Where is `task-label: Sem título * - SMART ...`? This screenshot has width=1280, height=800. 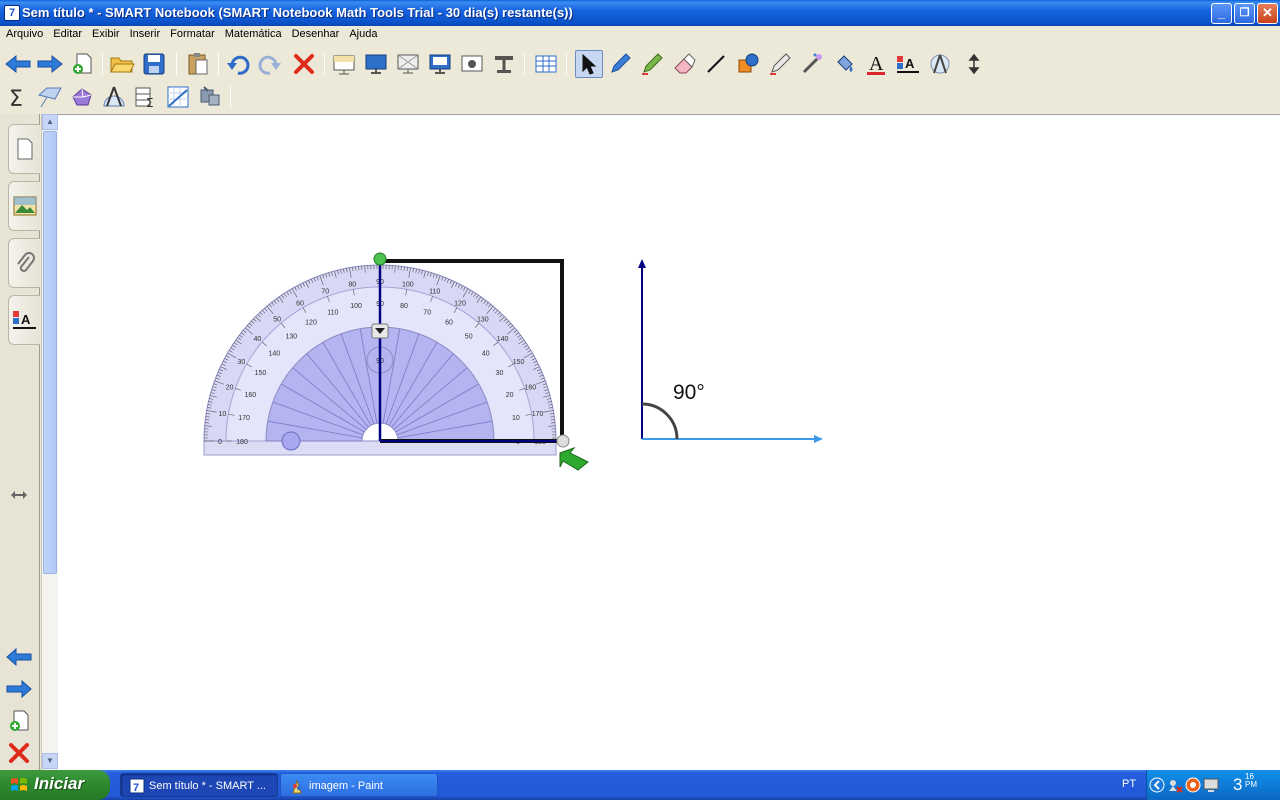 task-label: Sem título * - SMART ... is located at coordinates (207, 786).